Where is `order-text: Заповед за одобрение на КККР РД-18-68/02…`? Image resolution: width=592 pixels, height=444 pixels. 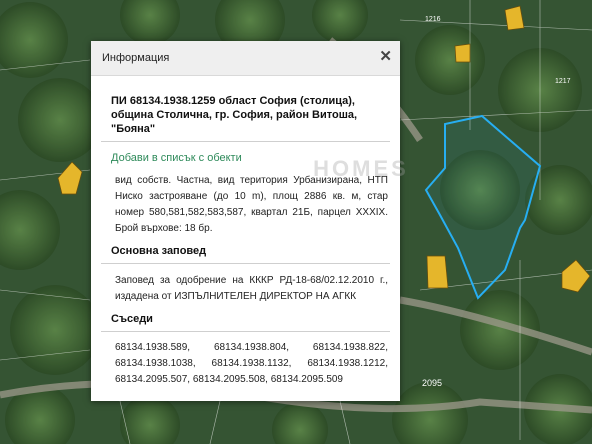 order-text: Заповед за одобрение на КККР РД-18-68/02… is located at coordinates (251, 288).